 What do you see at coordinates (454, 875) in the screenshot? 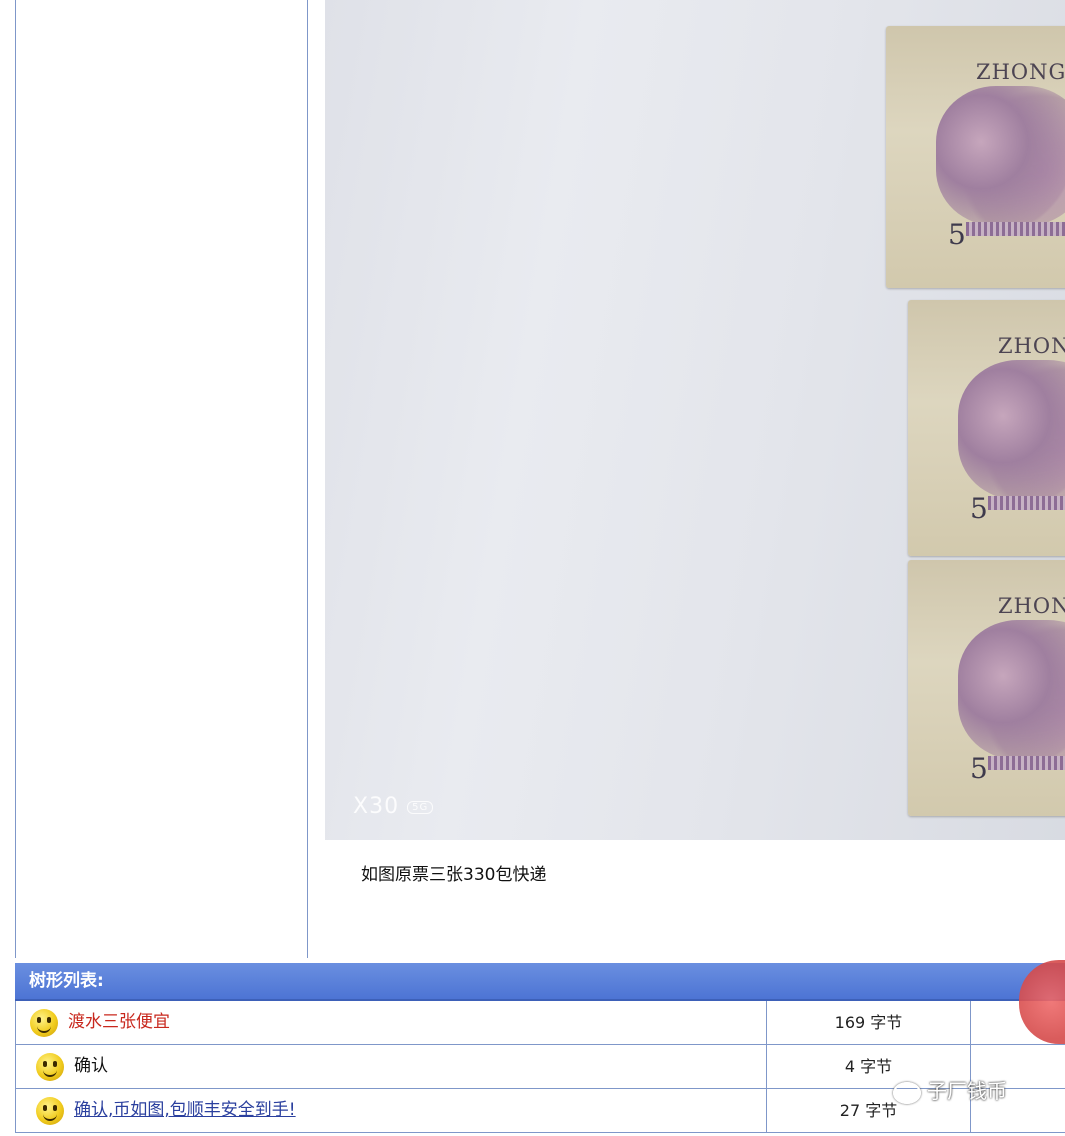
I see `post-caption: 如图原票三张330包快递` at bounding box center [454, 875].